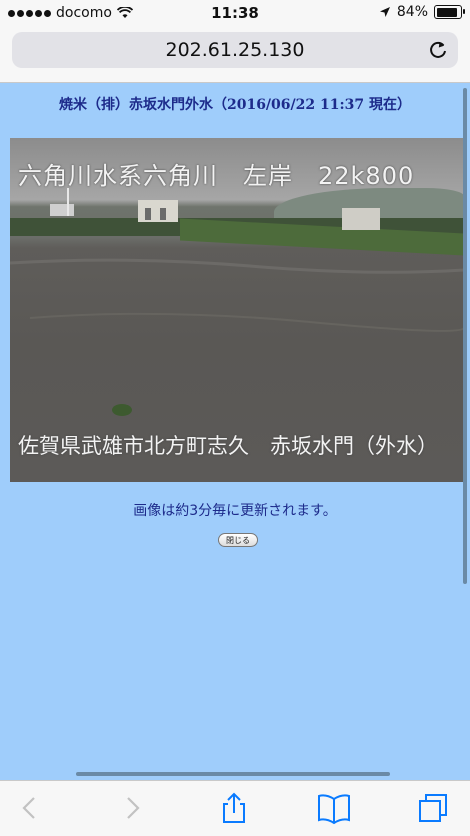 The width and height of the screenshot is (470, 836). Describe the element at coordinates (465, 336) in the screenshot. I see `vertical-scrollbar` at that location.